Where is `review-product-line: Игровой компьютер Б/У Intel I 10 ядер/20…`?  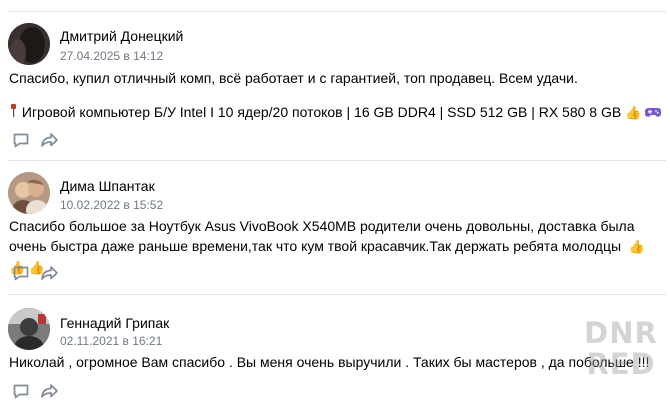 review-product-line: Игровой компьютер Б/У Intel I 10 ядер/20… is located at coordinates (336, 113).